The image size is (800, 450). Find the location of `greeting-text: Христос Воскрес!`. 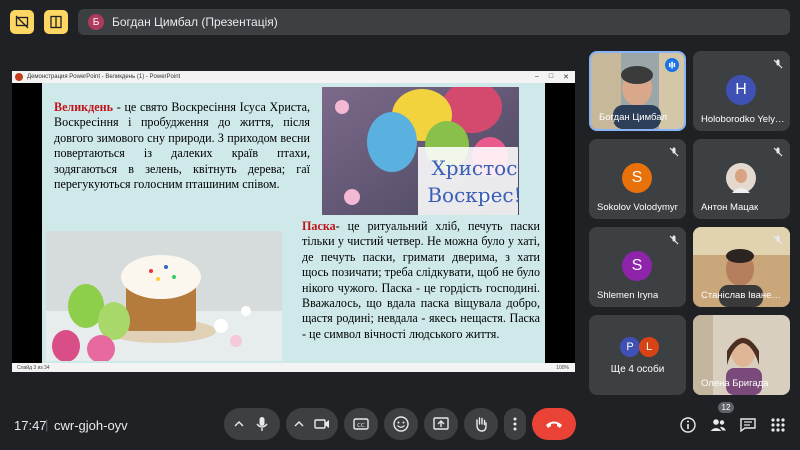

greeting-text: Христос Воскрес! is located at coordinates (474, 181).